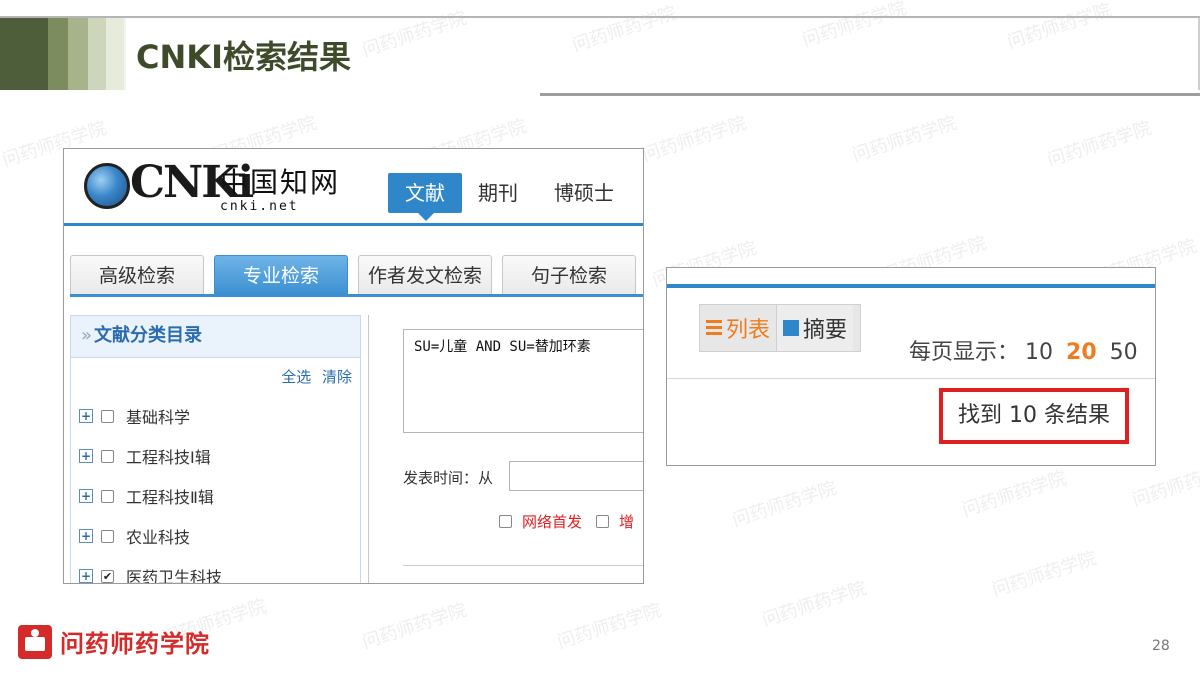 This screenshot has width=1200, height=675. What do you see at coordinates (296, 377) in the screenshot?
I see `select-all-link: 全选` at bounding box center [296, 377].